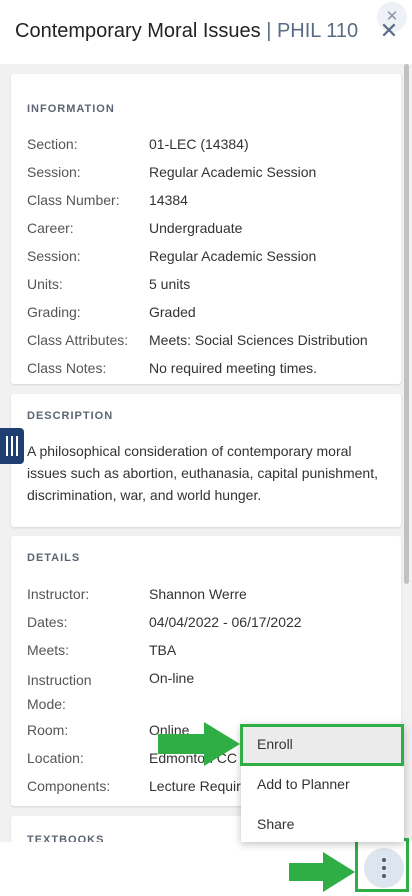 This screenshot has height=896, width=412. What do you see at coordinates (170, 284) in the screenshot?
I see `info-value: 5 units` at bounding box center [170, 284].